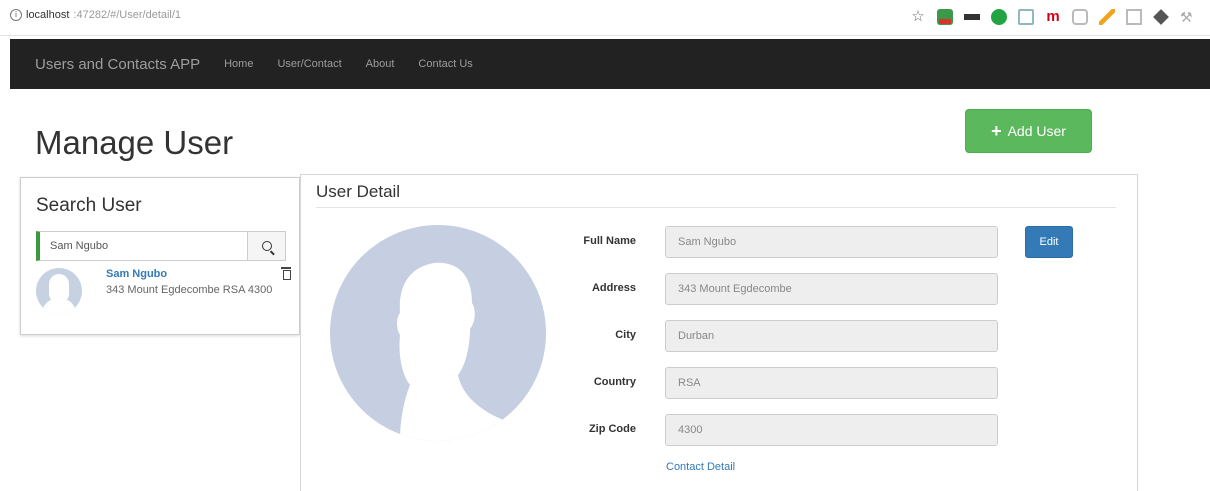 Image resolution: width=1210 pixels, height=491 pixels. I want to click on search-input, so click(142, 246).